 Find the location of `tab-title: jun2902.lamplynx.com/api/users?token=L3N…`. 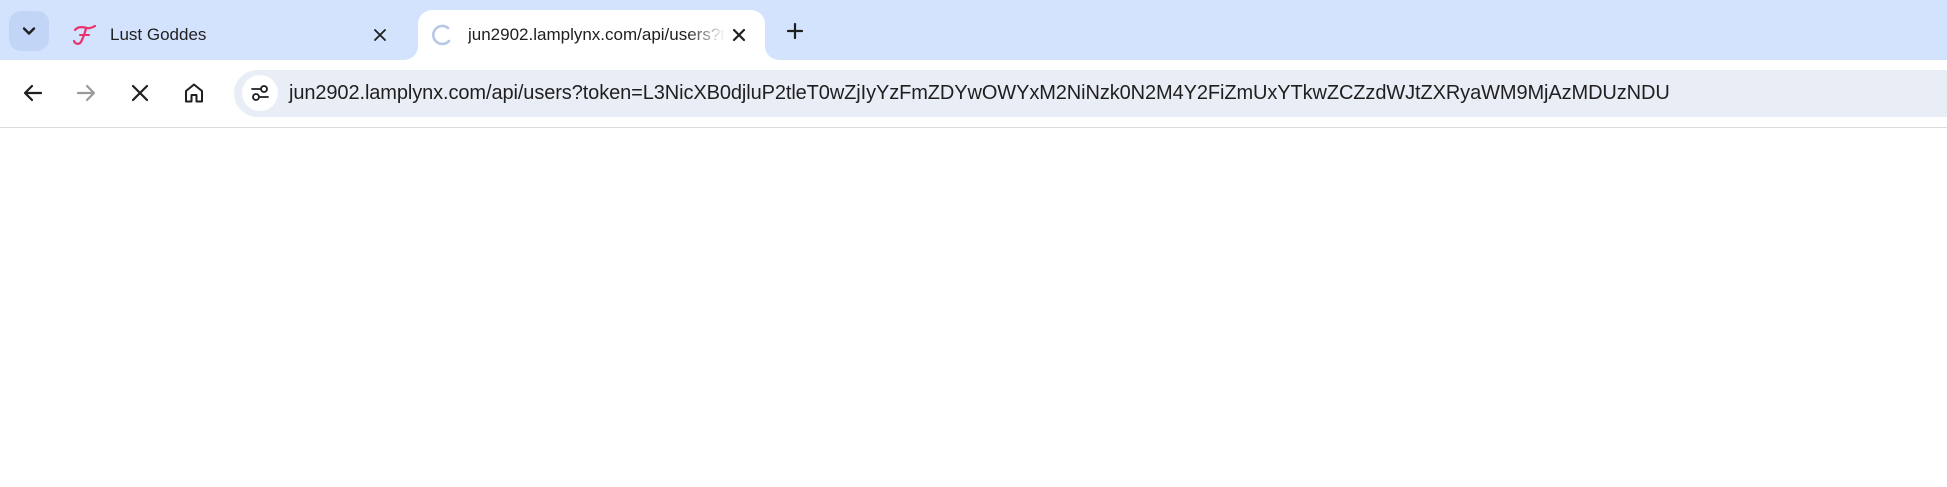

tab-title: jun2902.lamplynx.com/api/users?token=L3N… is located at coordinates (596, 34).